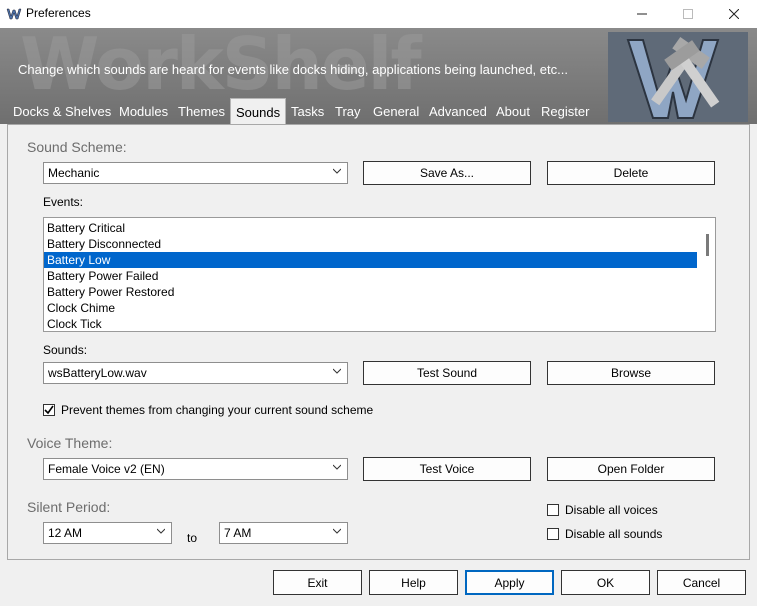  I want to click on sounds-label: Sounds:, so click(65, 350).